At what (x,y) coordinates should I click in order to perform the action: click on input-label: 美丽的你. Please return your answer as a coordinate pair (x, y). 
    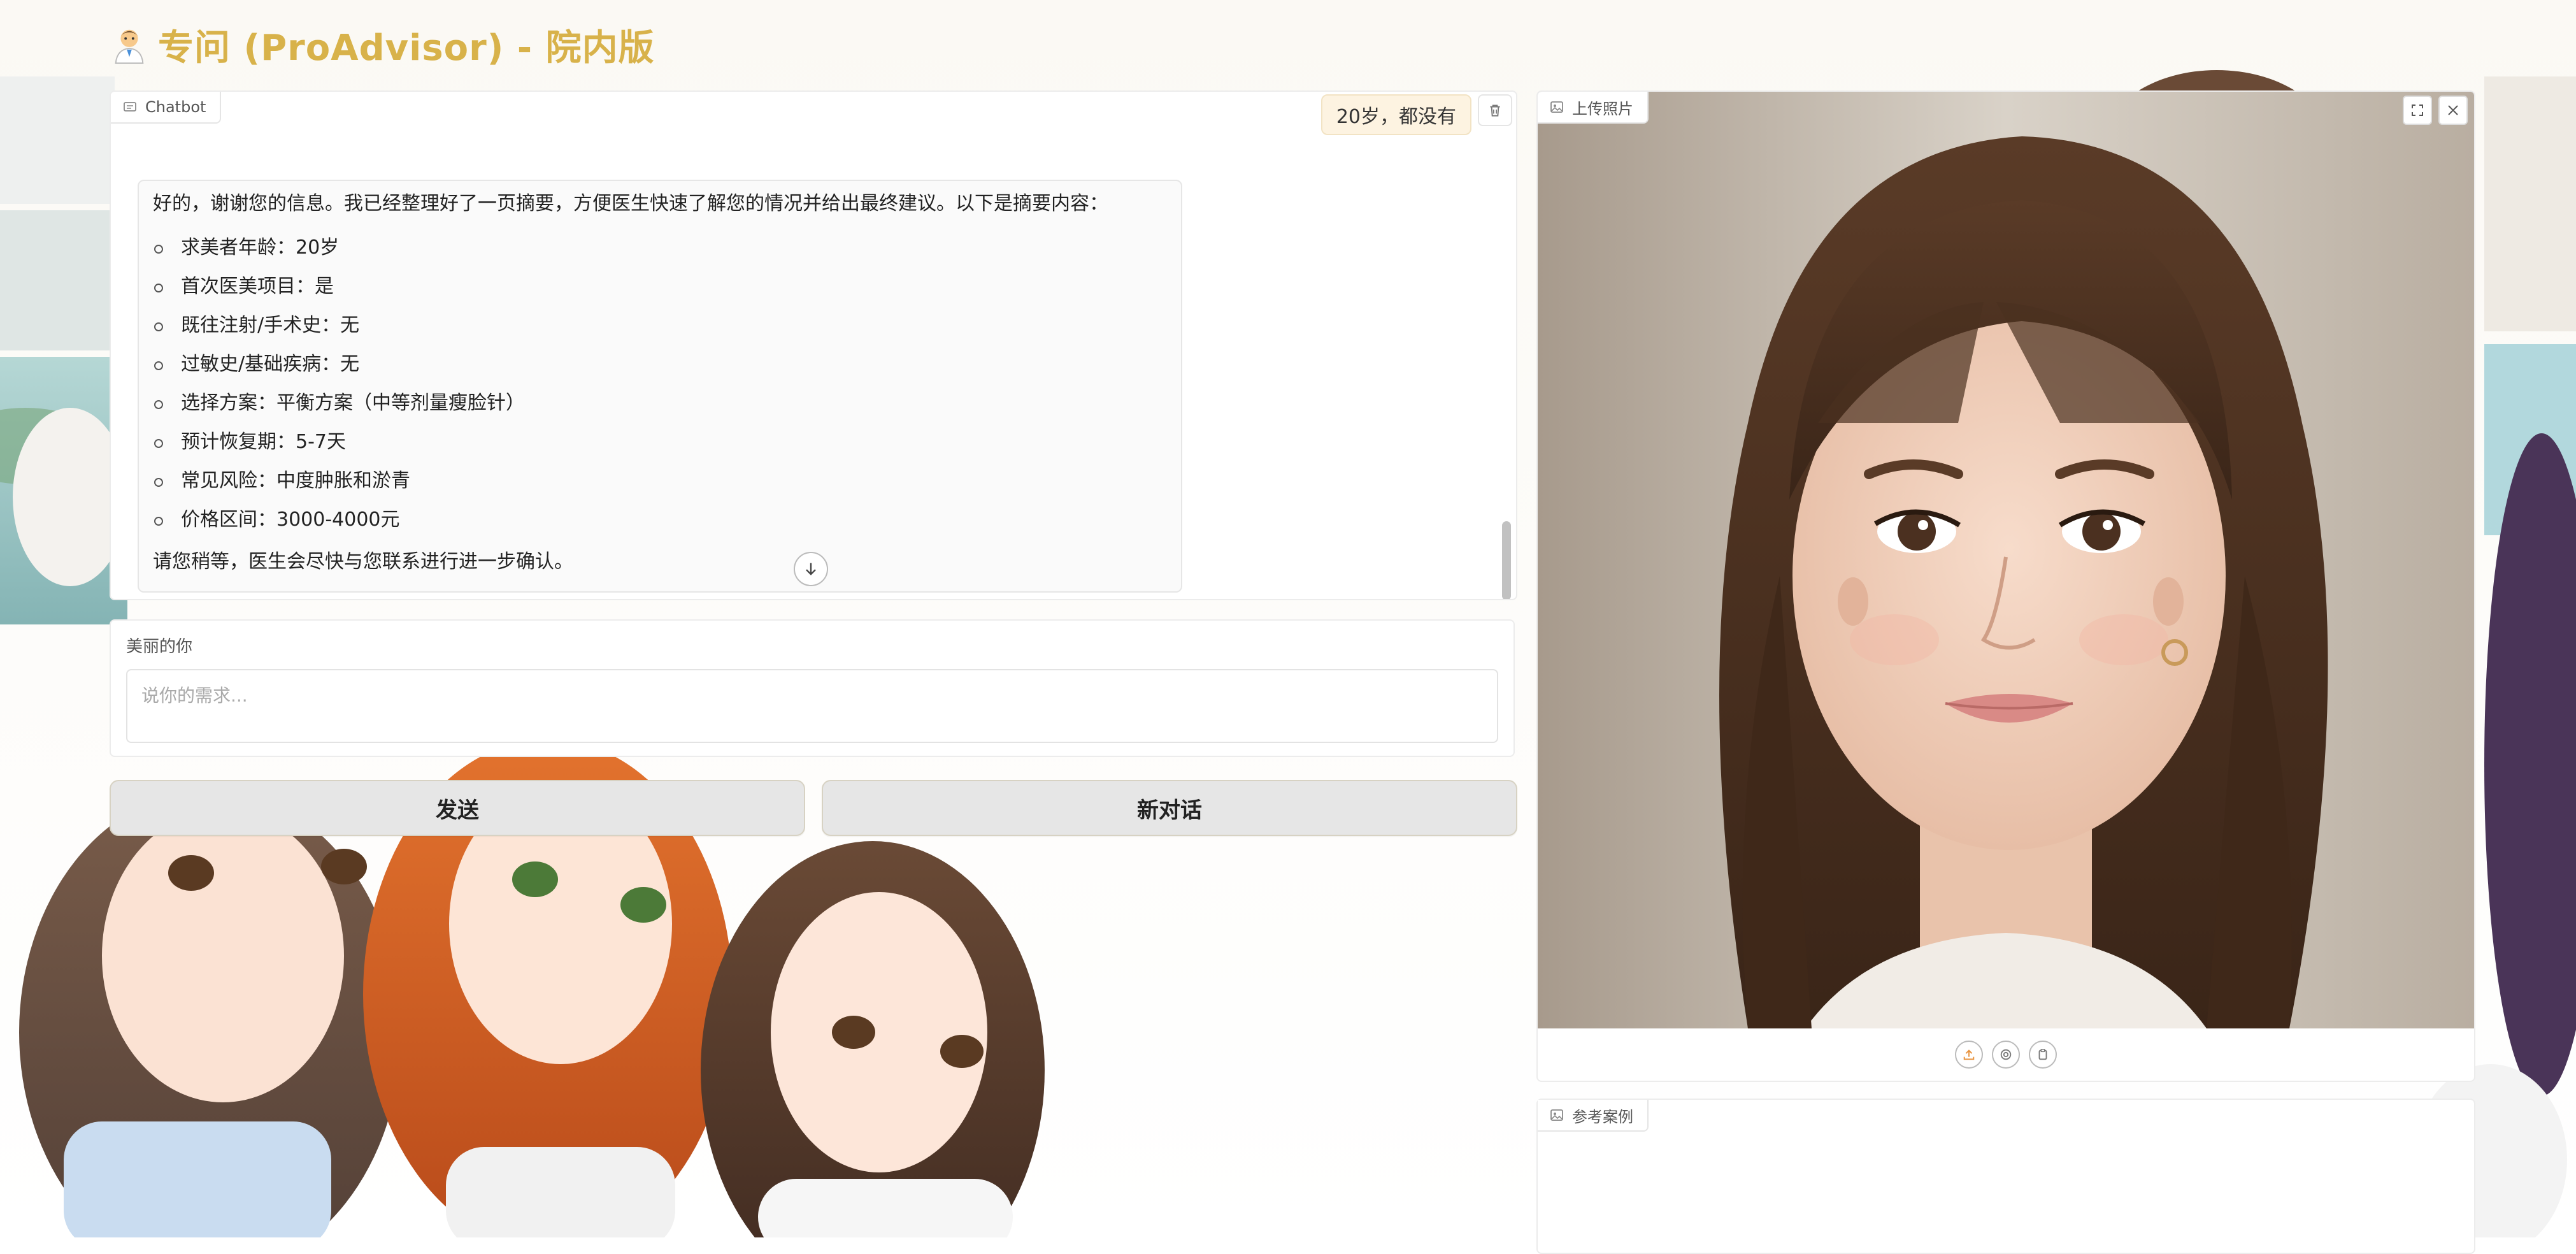
    Looking at the image, I should click on (160, 646).